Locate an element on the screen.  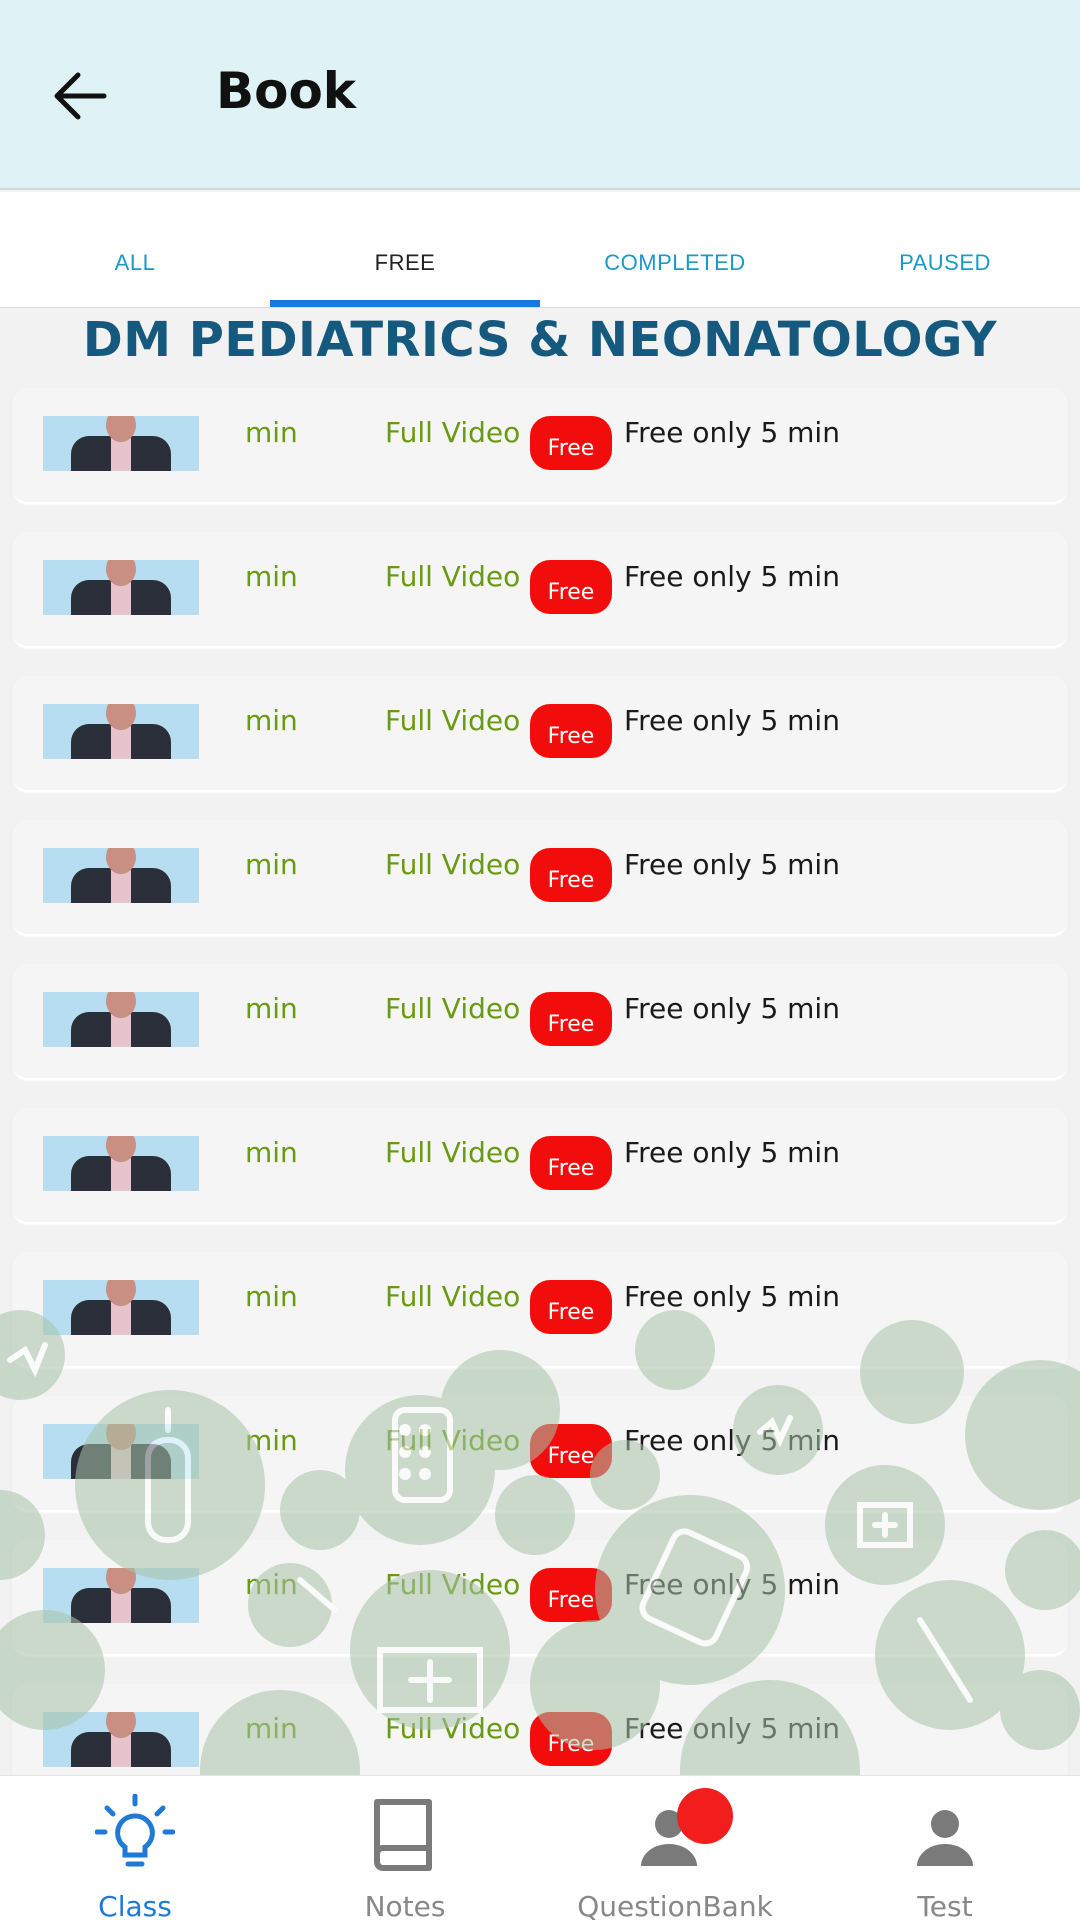
tab-all: ALL is located at coordinates (135, 249).